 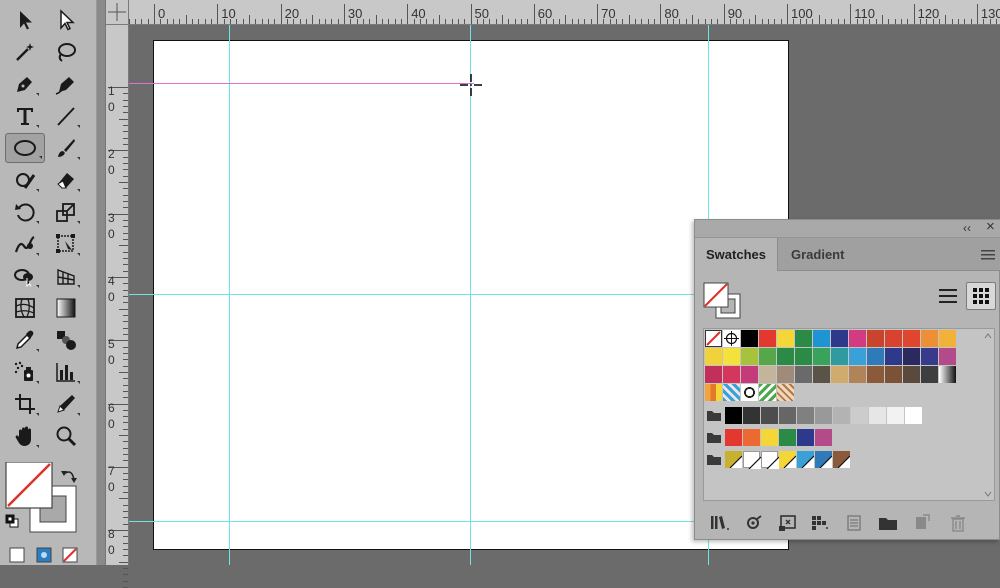 What do you see at coordinates (25, 180) in the screenshot?
I see `shaper-tool-icon` at bounding box center [25, 180].